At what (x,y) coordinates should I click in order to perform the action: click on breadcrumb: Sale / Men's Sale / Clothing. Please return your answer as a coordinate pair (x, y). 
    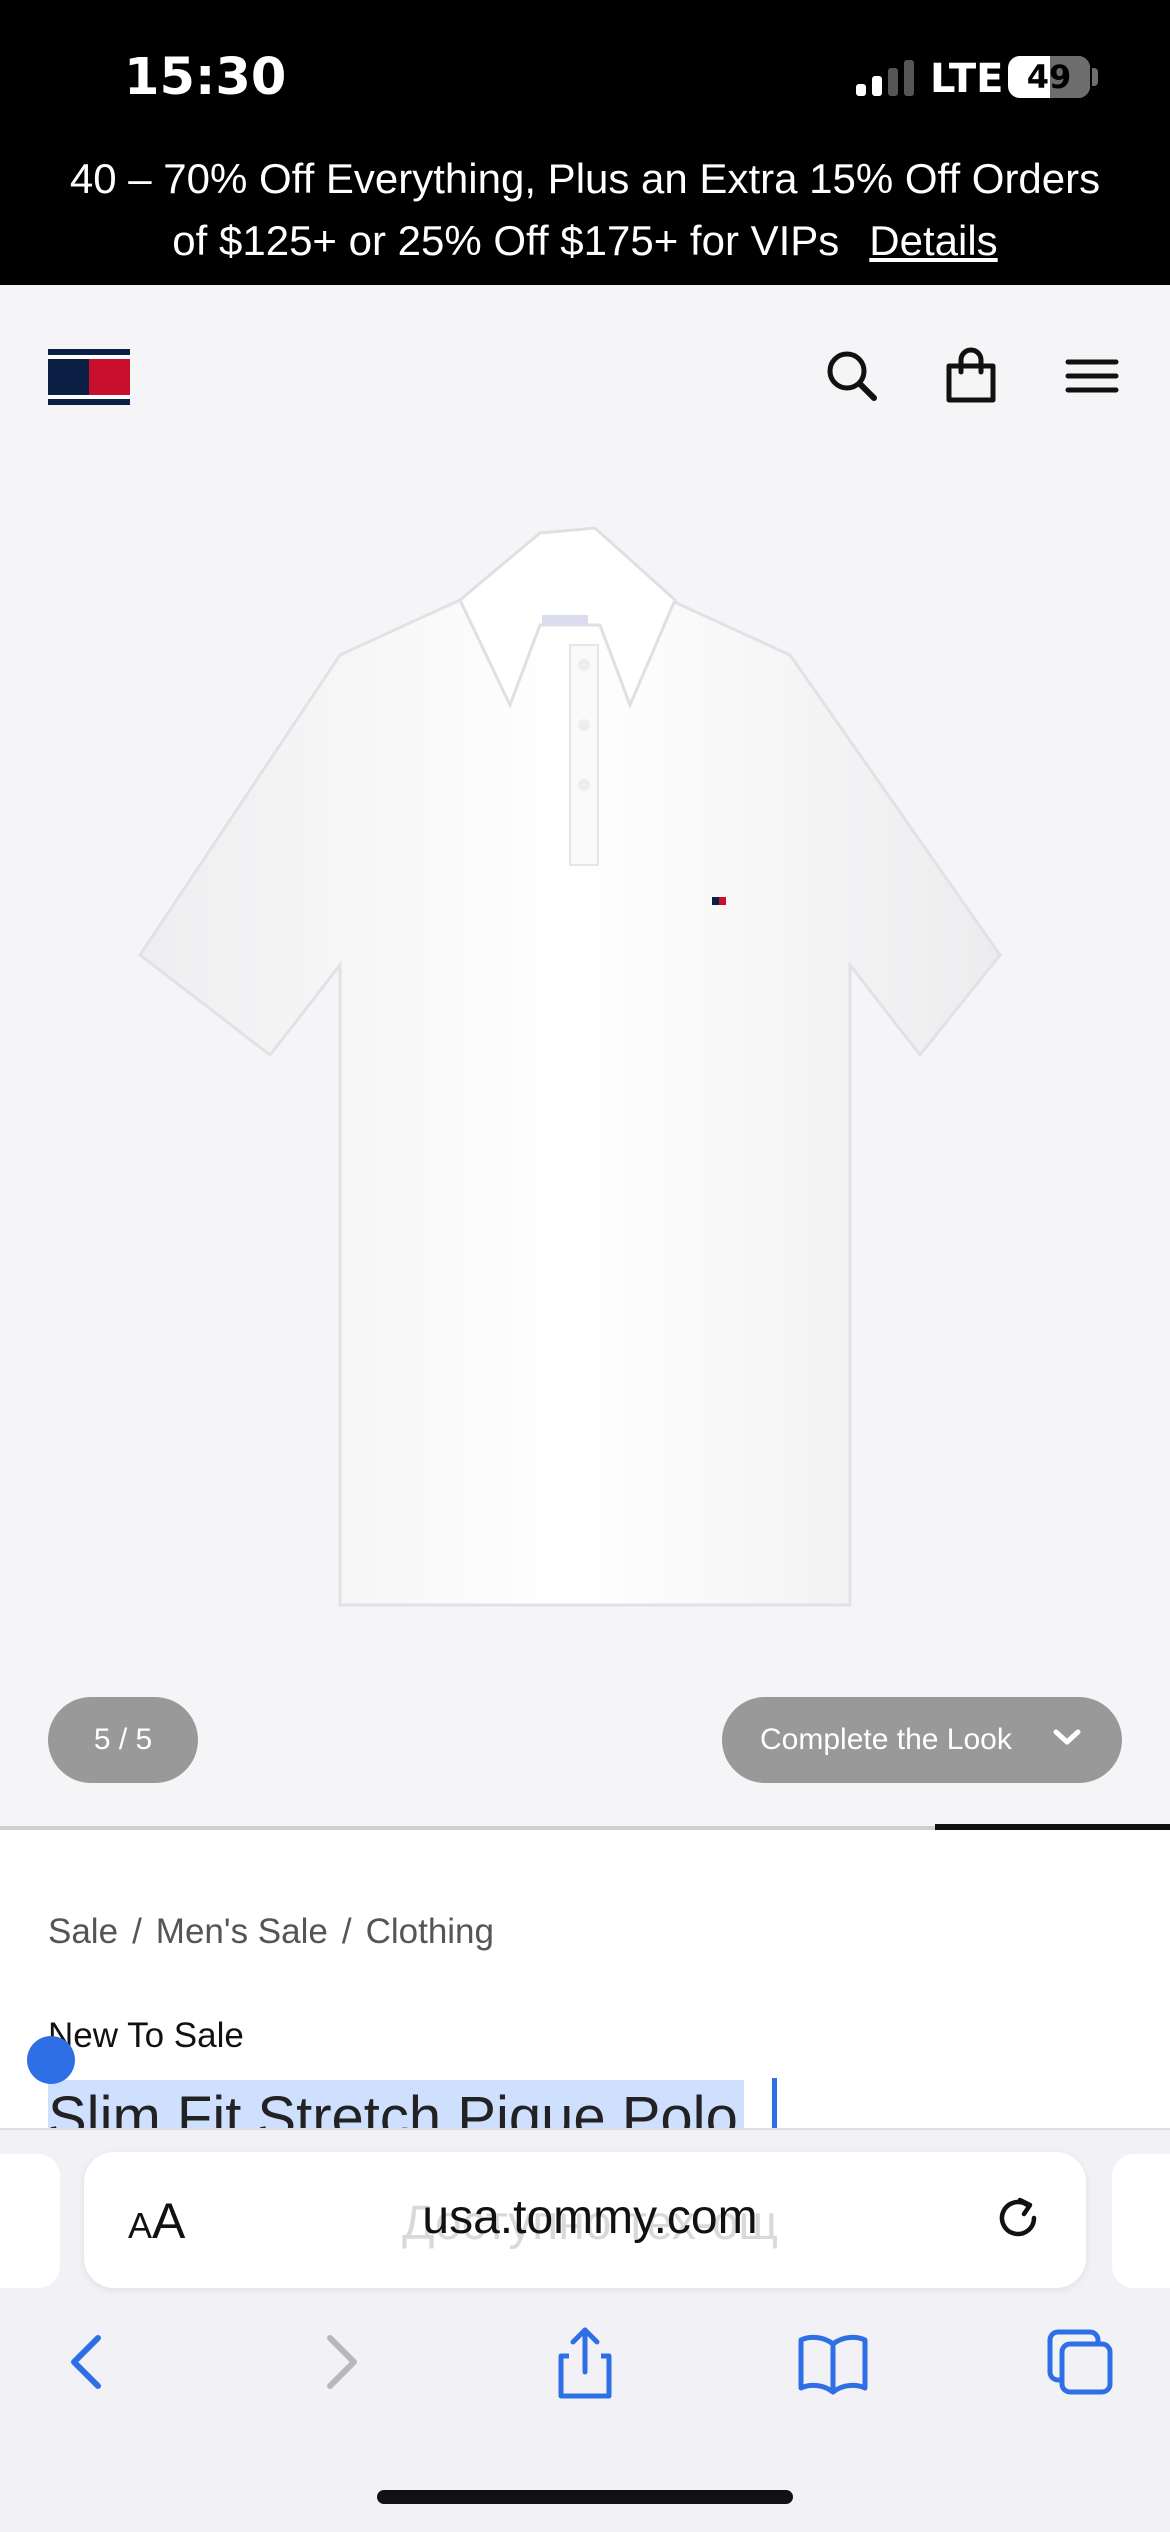
    Looking at the image, I should click on (271, 1931).